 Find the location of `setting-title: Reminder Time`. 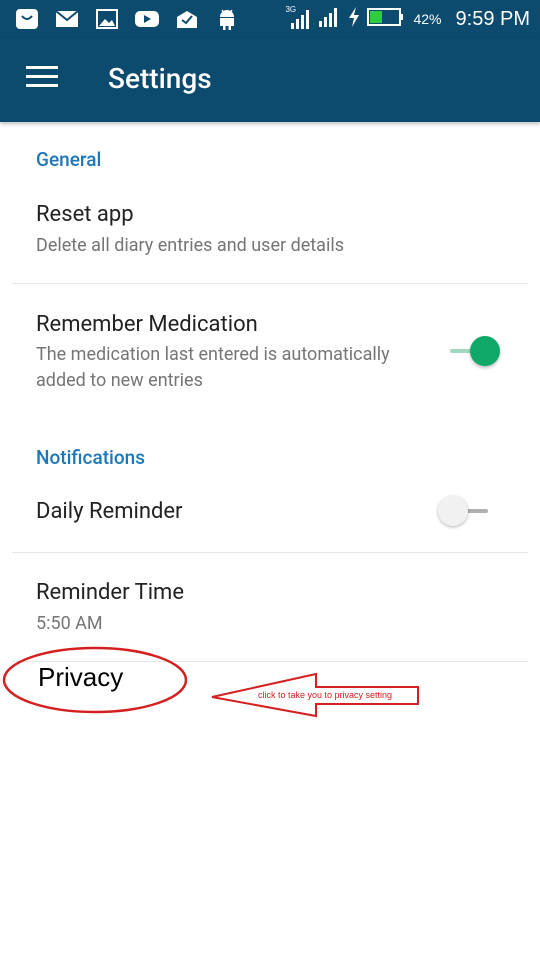

setting-title: Reminder Time is located at coordinates (110, 592).